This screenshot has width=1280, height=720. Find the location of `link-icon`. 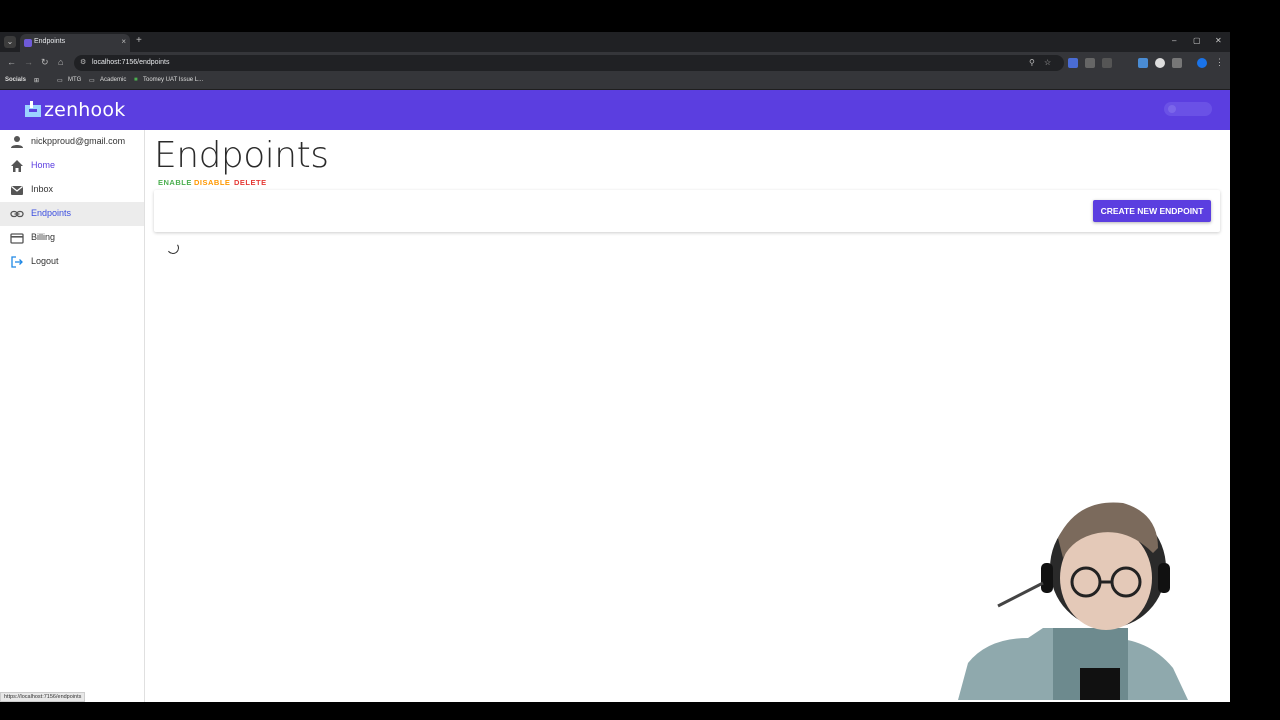

link-icon is located at coordinates (17, 214).